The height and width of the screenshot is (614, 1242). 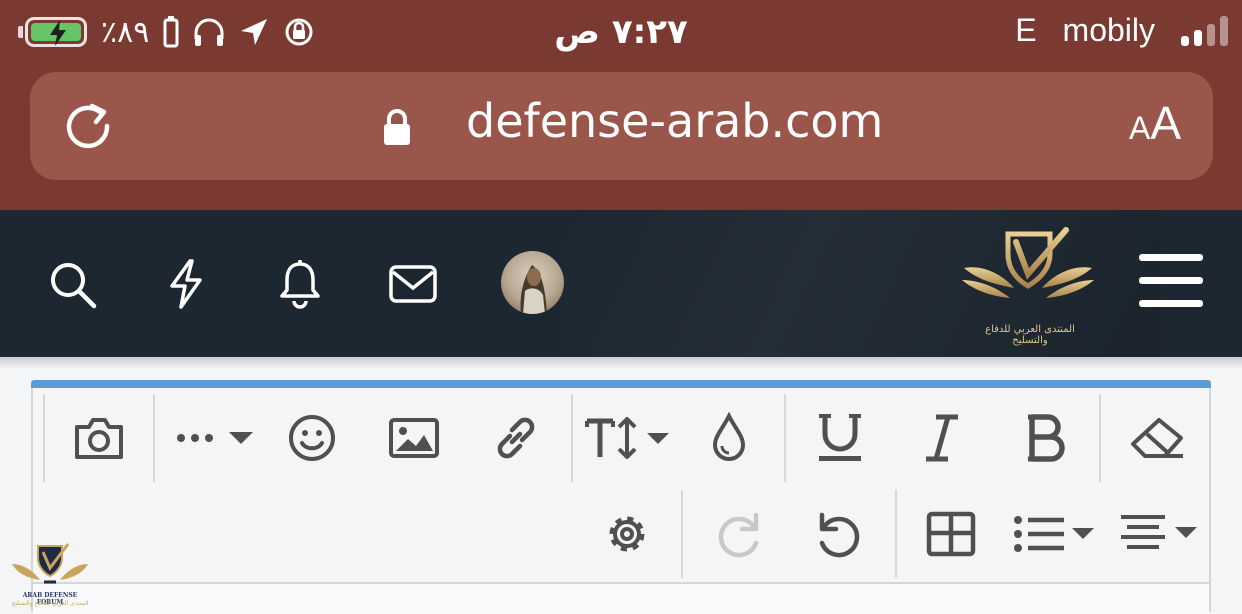 I want to click on smiley-button, so click(x=312, y=438).